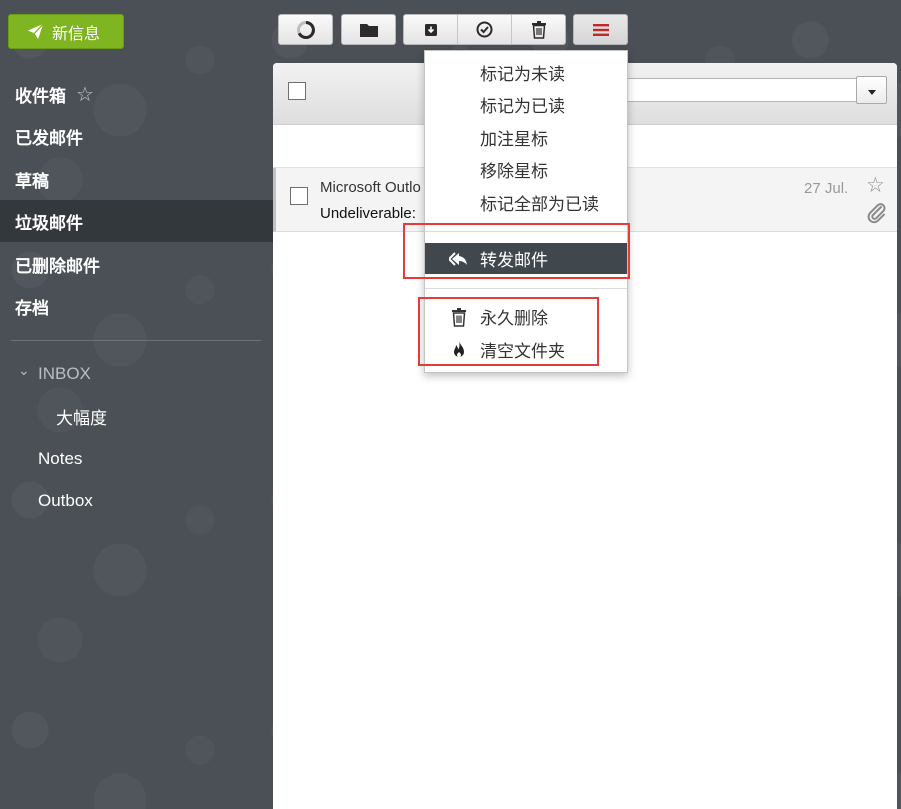 The height and width of the screenshot is (809, 901). I want to click on folder-outbox: Outbox, so click(65, 501).